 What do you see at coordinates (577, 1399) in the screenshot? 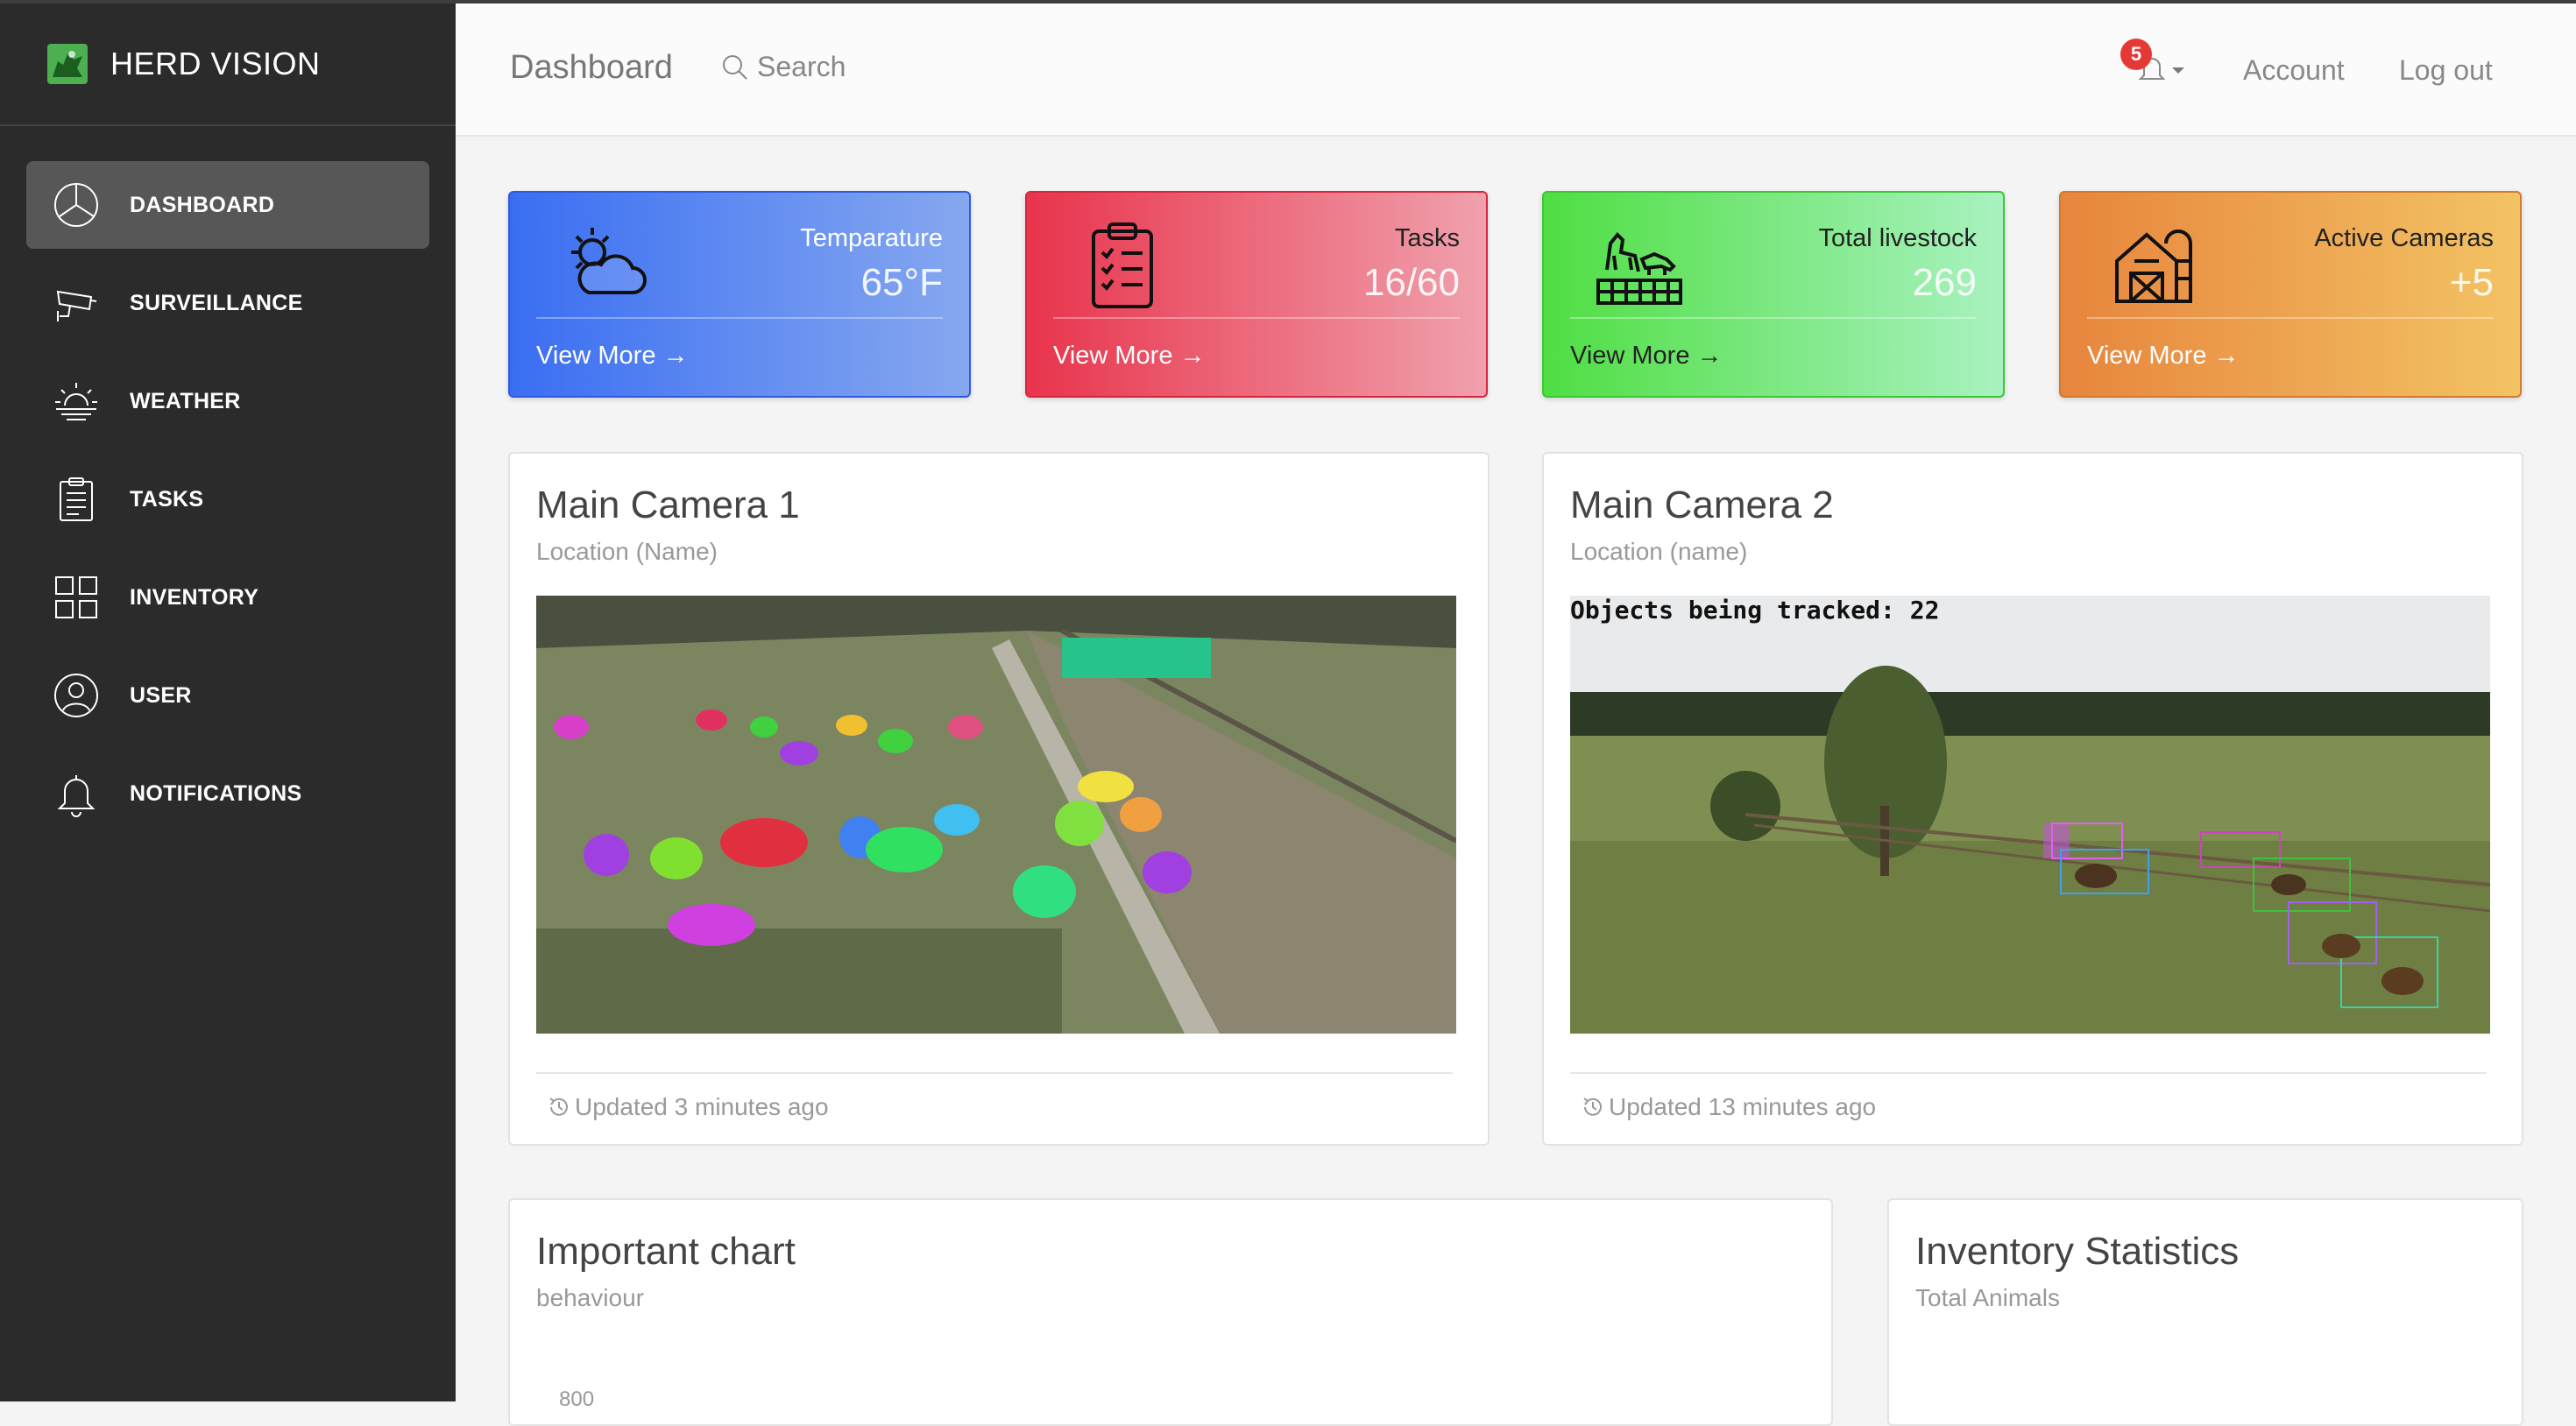
I see `y-axis-tick: 800` at bounding box center [577, 1399].